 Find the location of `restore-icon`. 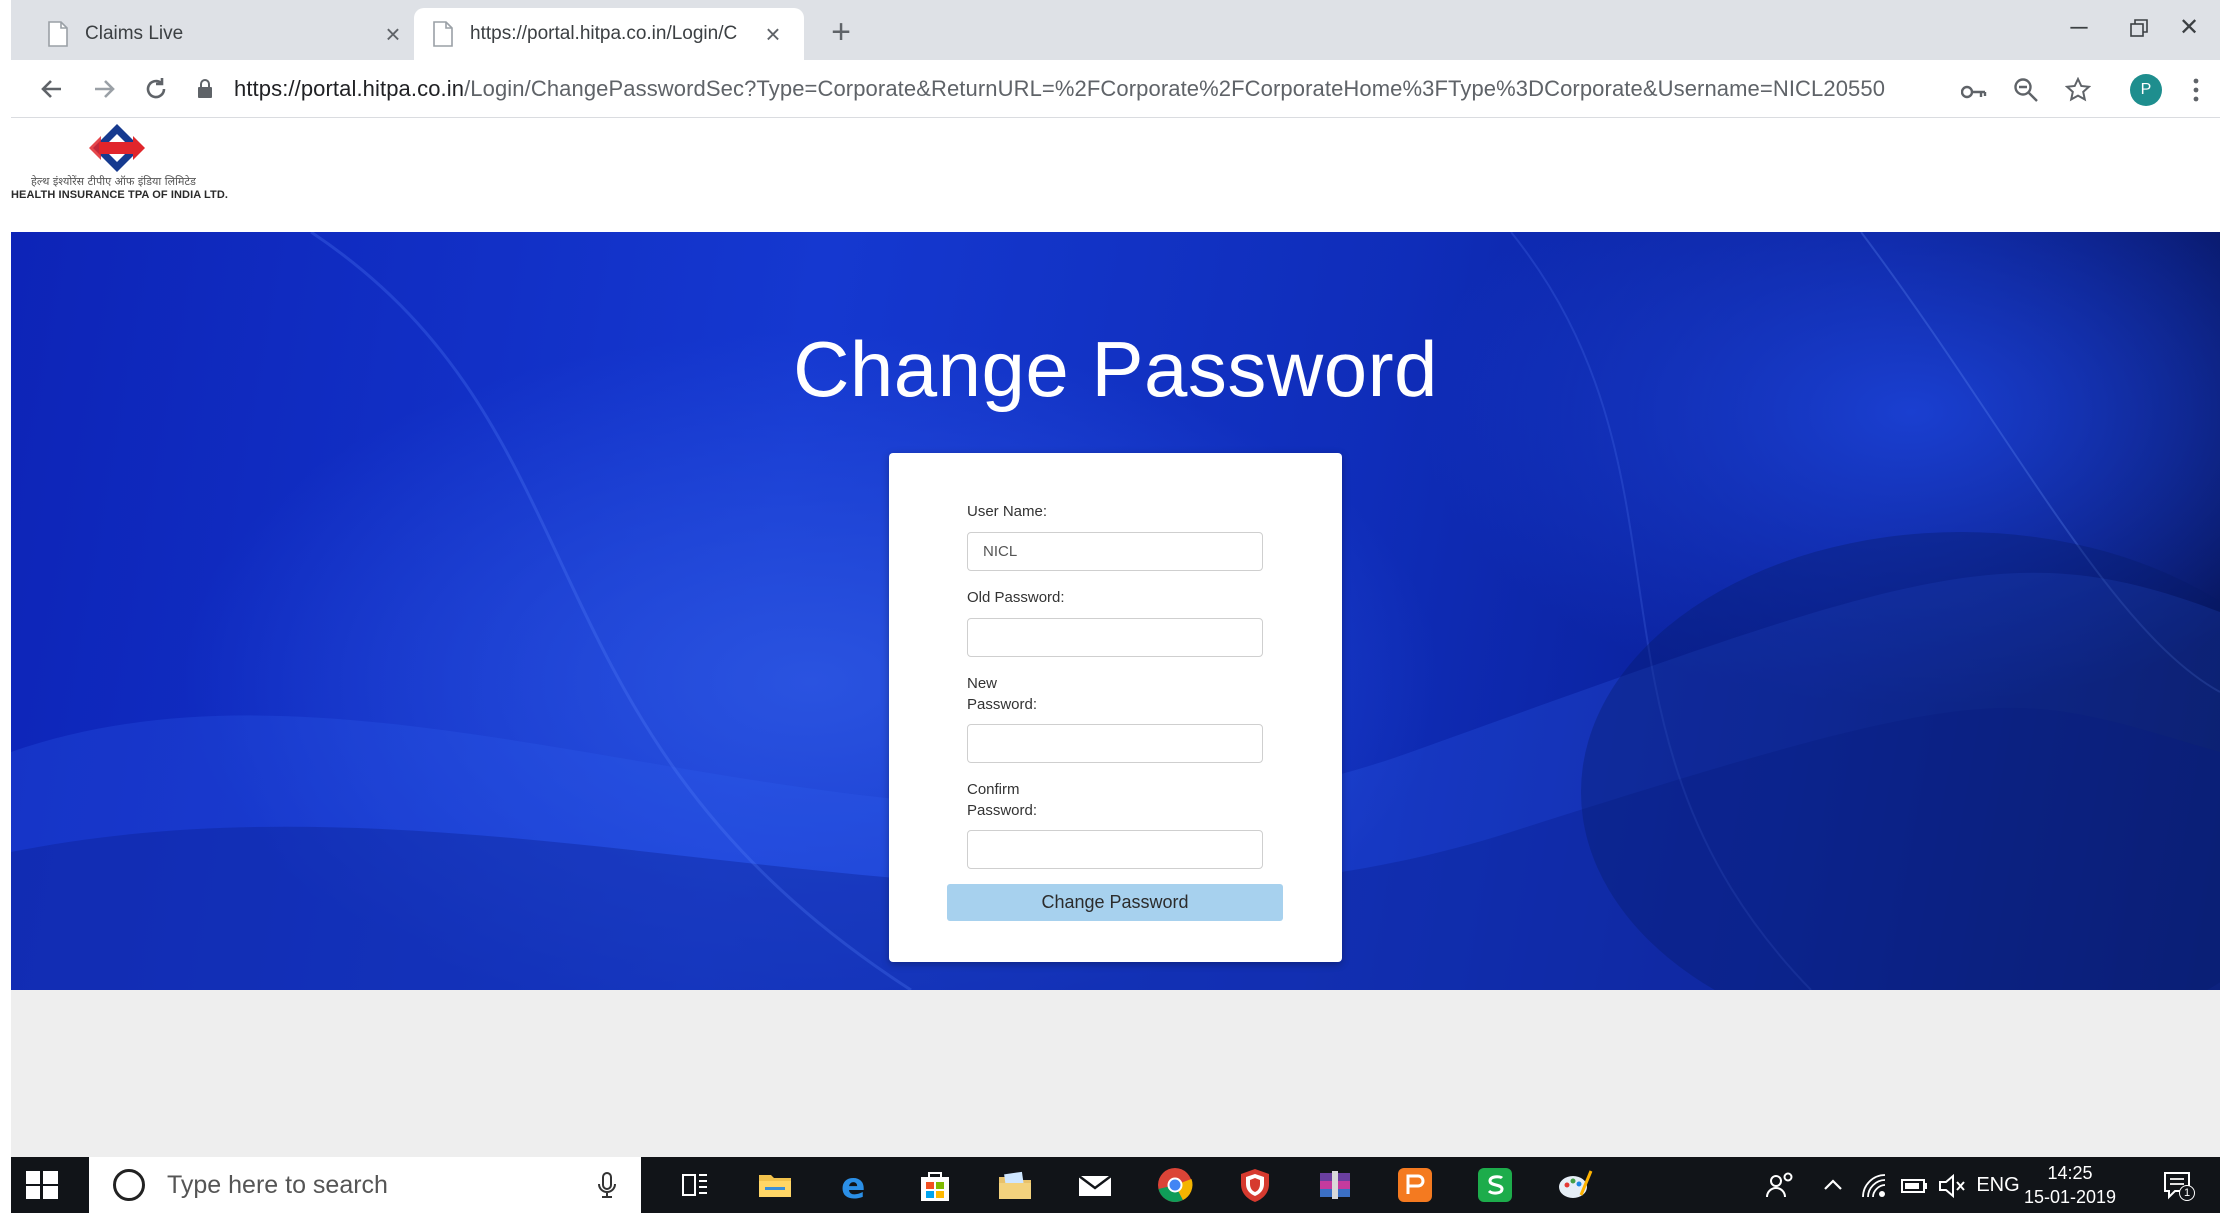

restore-icon is located at coordinates (2139, 28).